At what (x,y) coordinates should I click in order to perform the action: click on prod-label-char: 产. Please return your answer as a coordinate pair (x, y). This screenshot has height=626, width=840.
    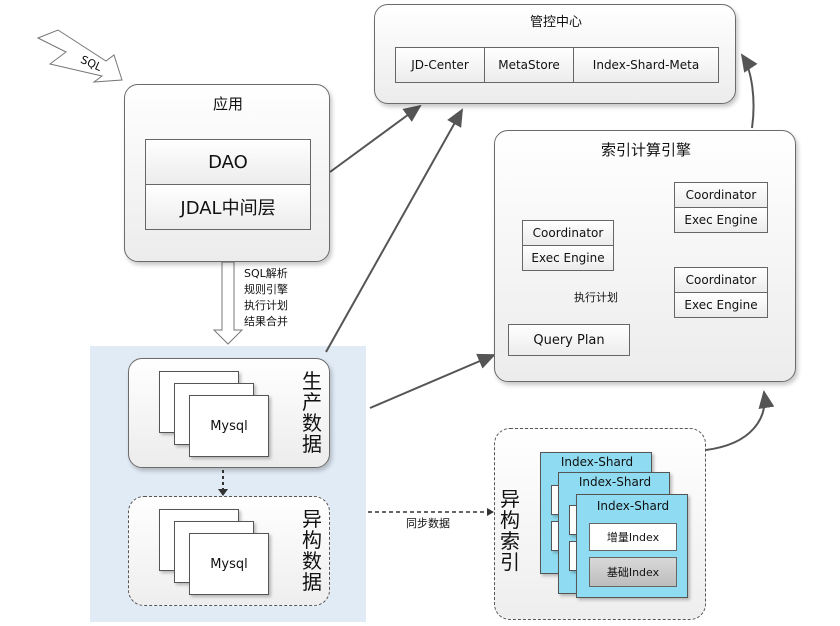
    Looking at the image, I should click on (312, 402).